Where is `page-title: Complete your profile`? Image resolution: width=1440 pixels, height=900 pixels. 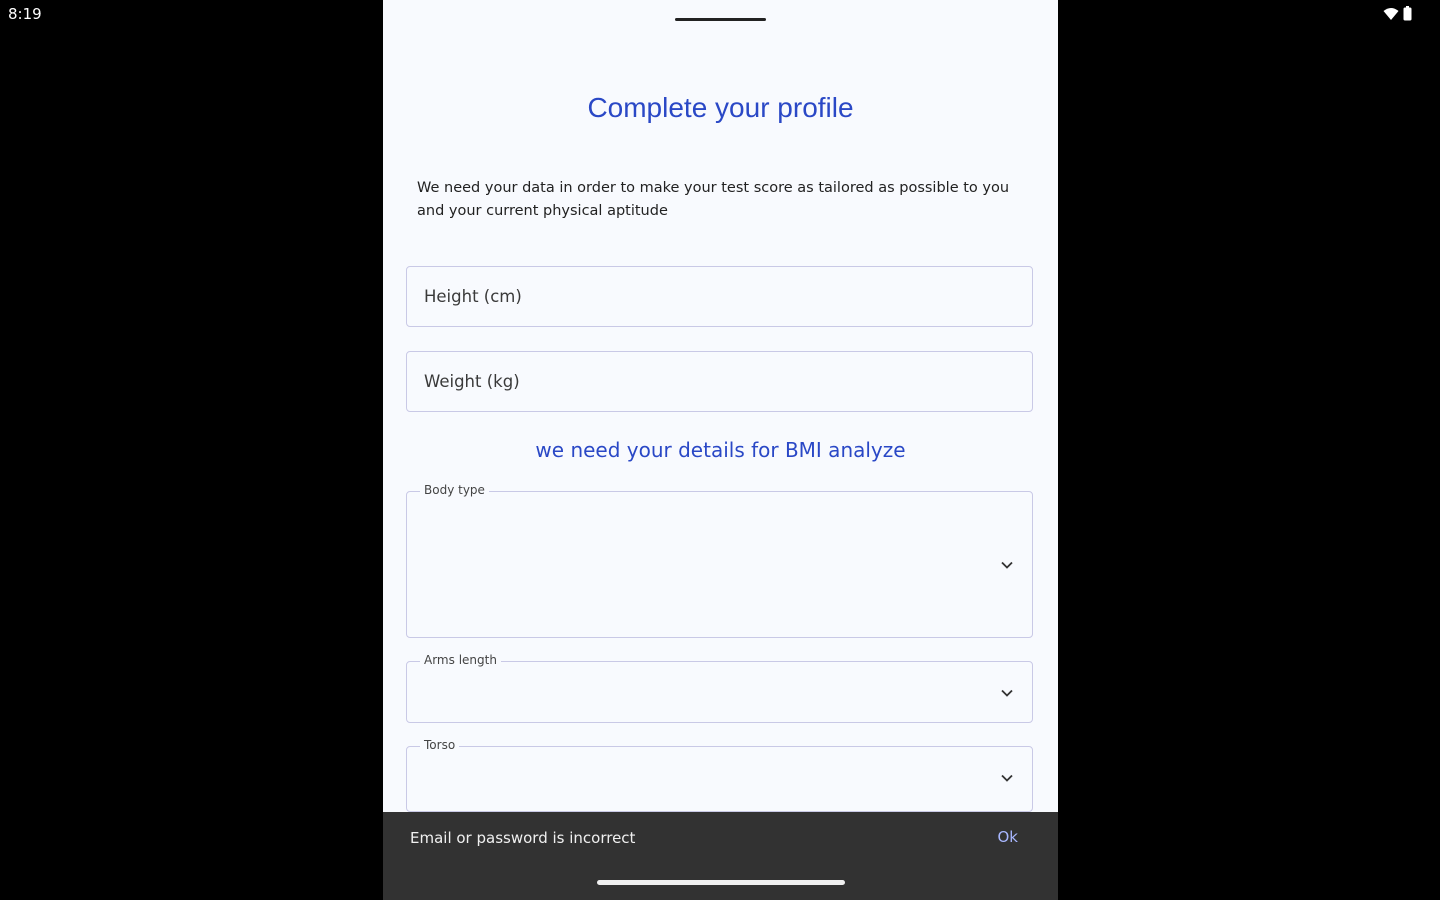 page-title: Complete your profile is located at coordinates (720, 107).